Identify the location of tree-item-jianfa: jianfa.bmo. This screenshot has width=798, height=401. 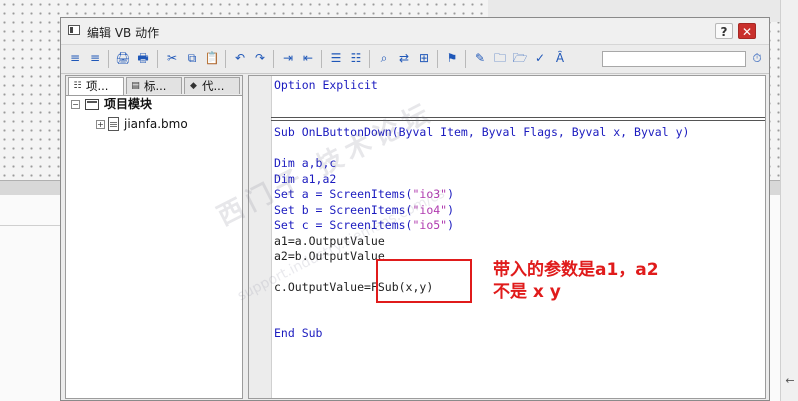
(156, 124).